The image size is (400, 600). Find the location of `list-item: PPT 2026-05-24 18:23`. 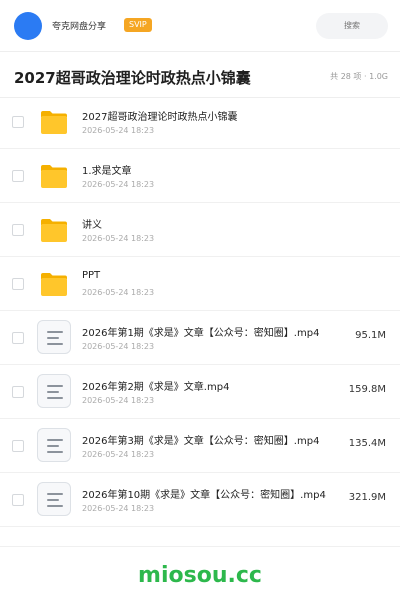

list-item: PPT 2026-05-24 18:23 is located at coordinates (200, 284).